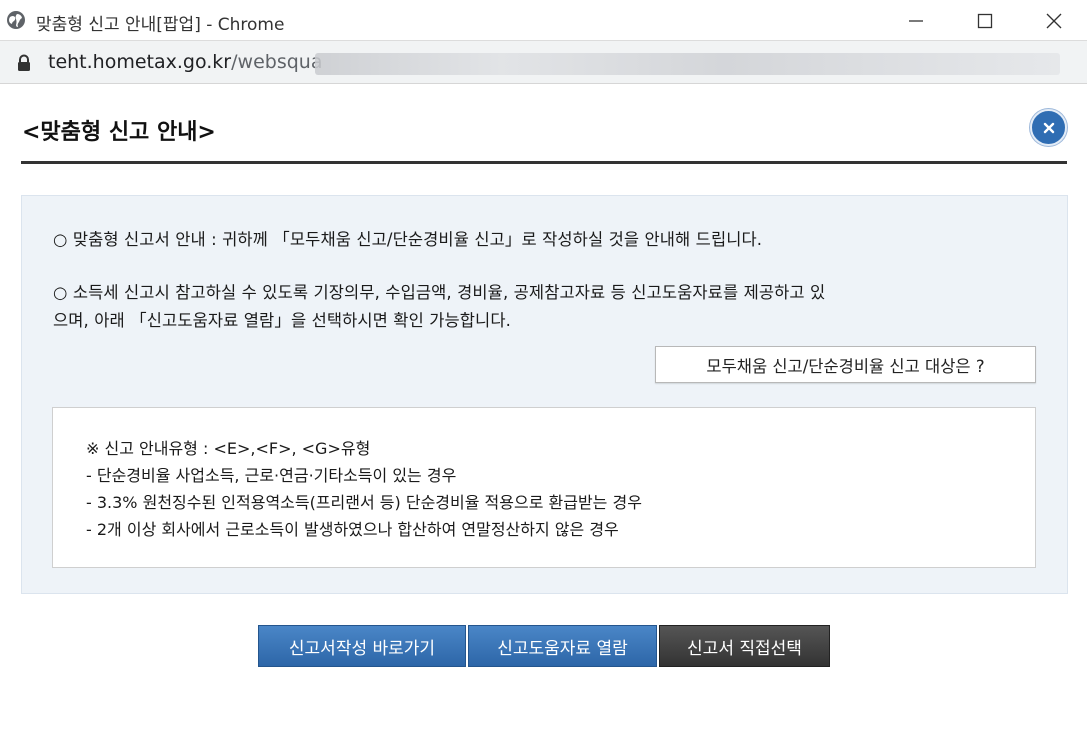  Describe the element at coordinates (744, 646) in the screenshot. I see `direct-select-button: 신고서 직접선택` at that location.